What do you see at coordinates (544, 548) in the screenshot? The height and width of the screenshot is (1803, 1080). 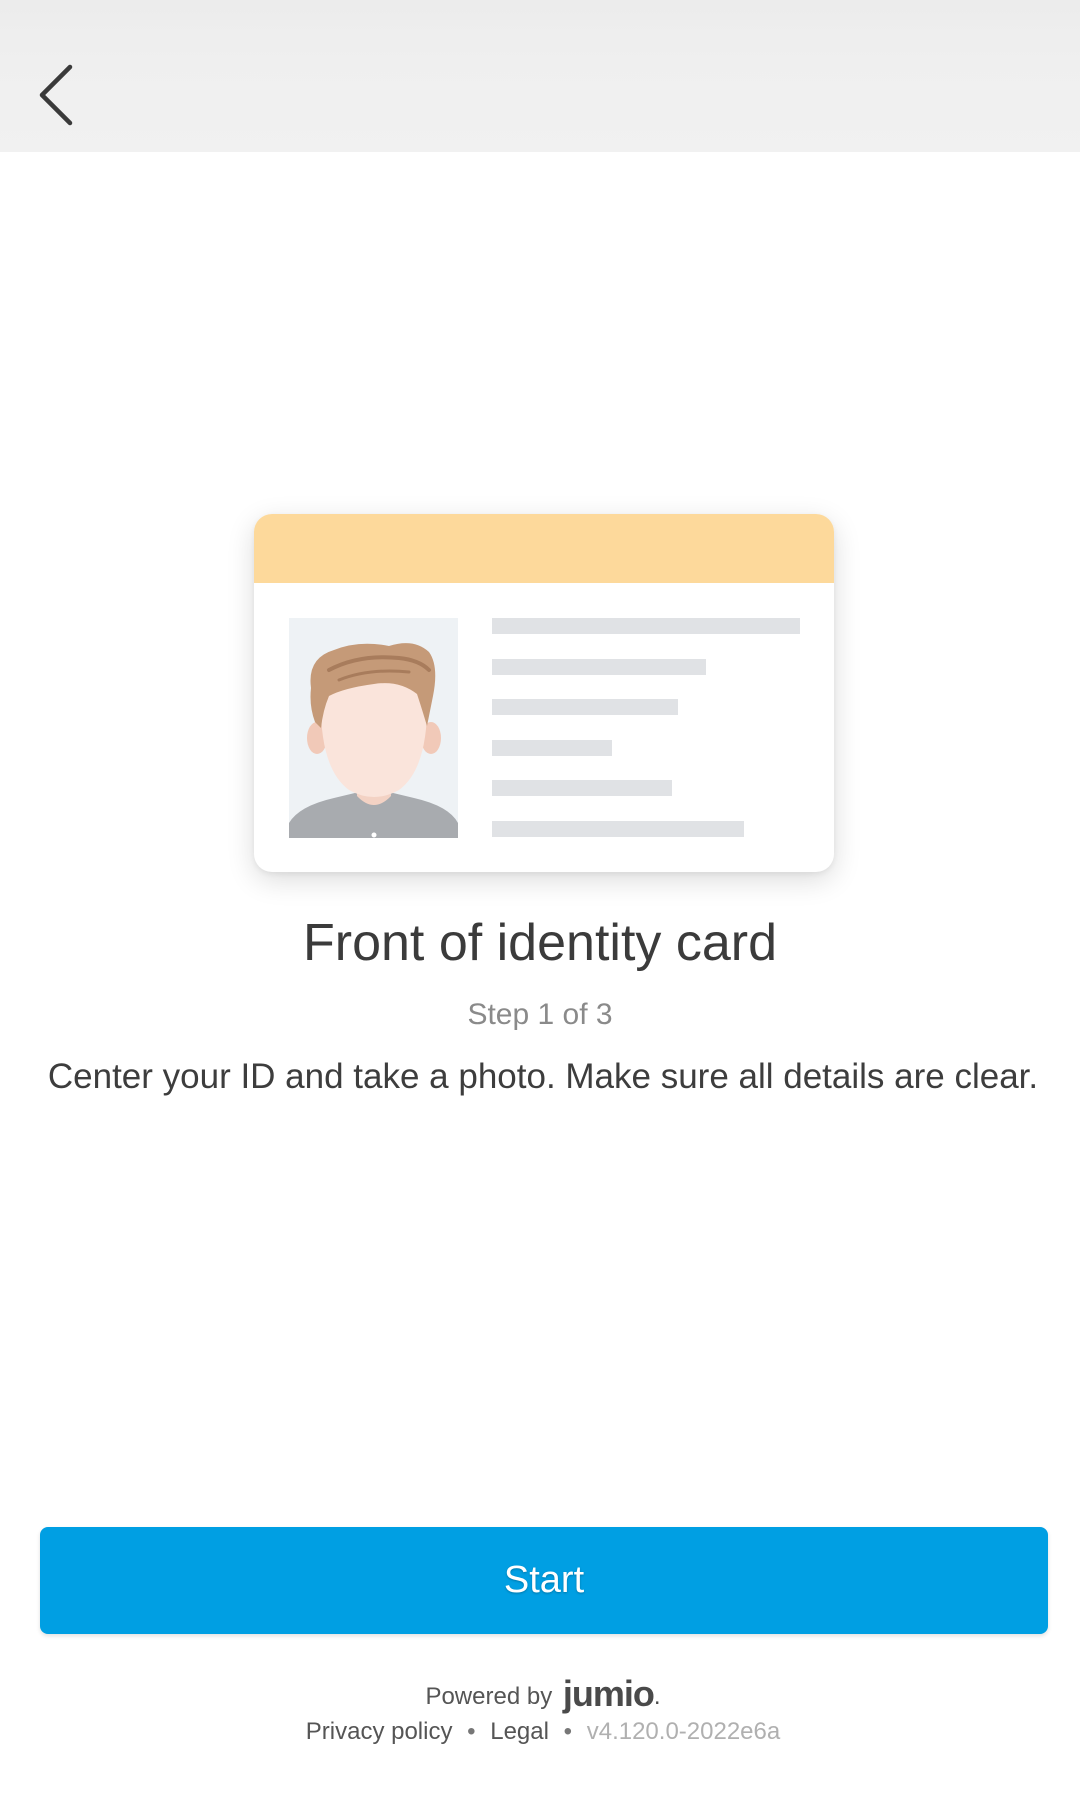 I see `id-card-header-band` at bounding box center [544, 548].